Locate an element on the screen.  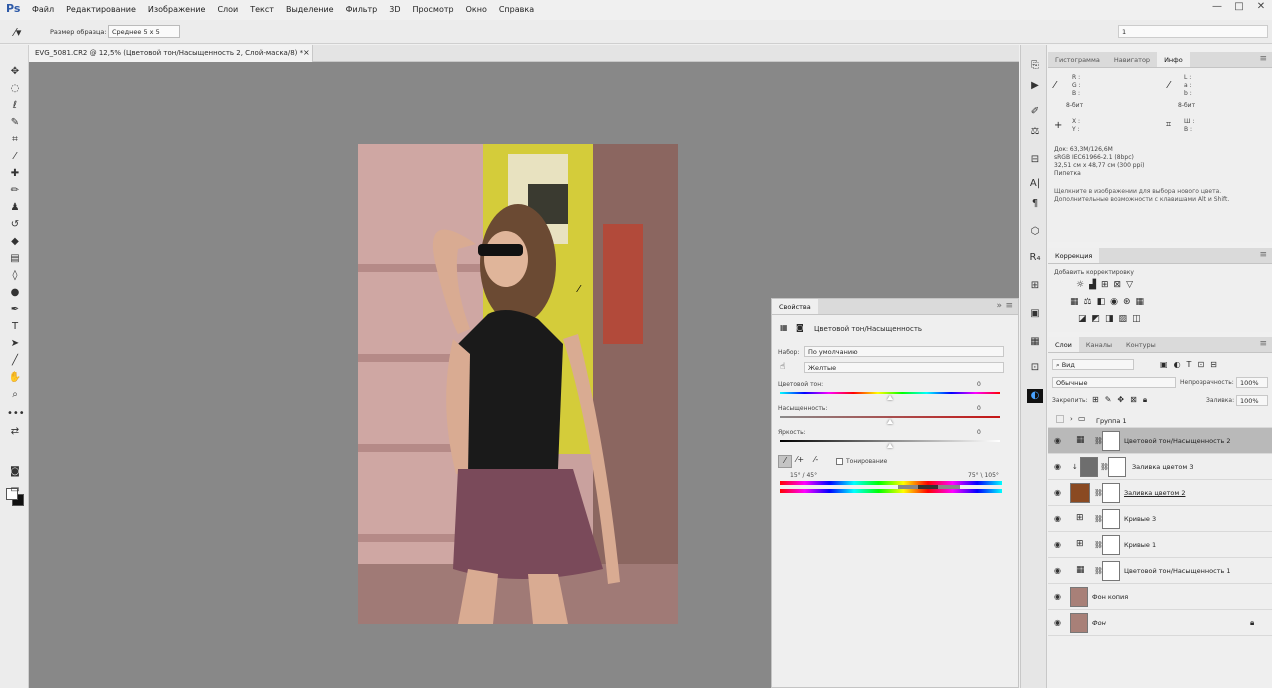
maximize-button: □ is located at coordinates (1239, 7).